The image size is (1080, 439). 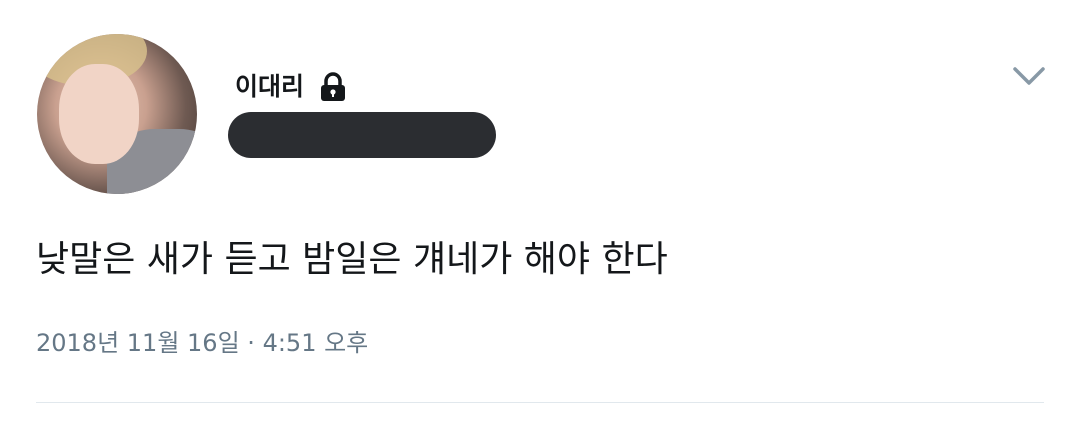 I want to click on divider, so click(x=540, y=402).